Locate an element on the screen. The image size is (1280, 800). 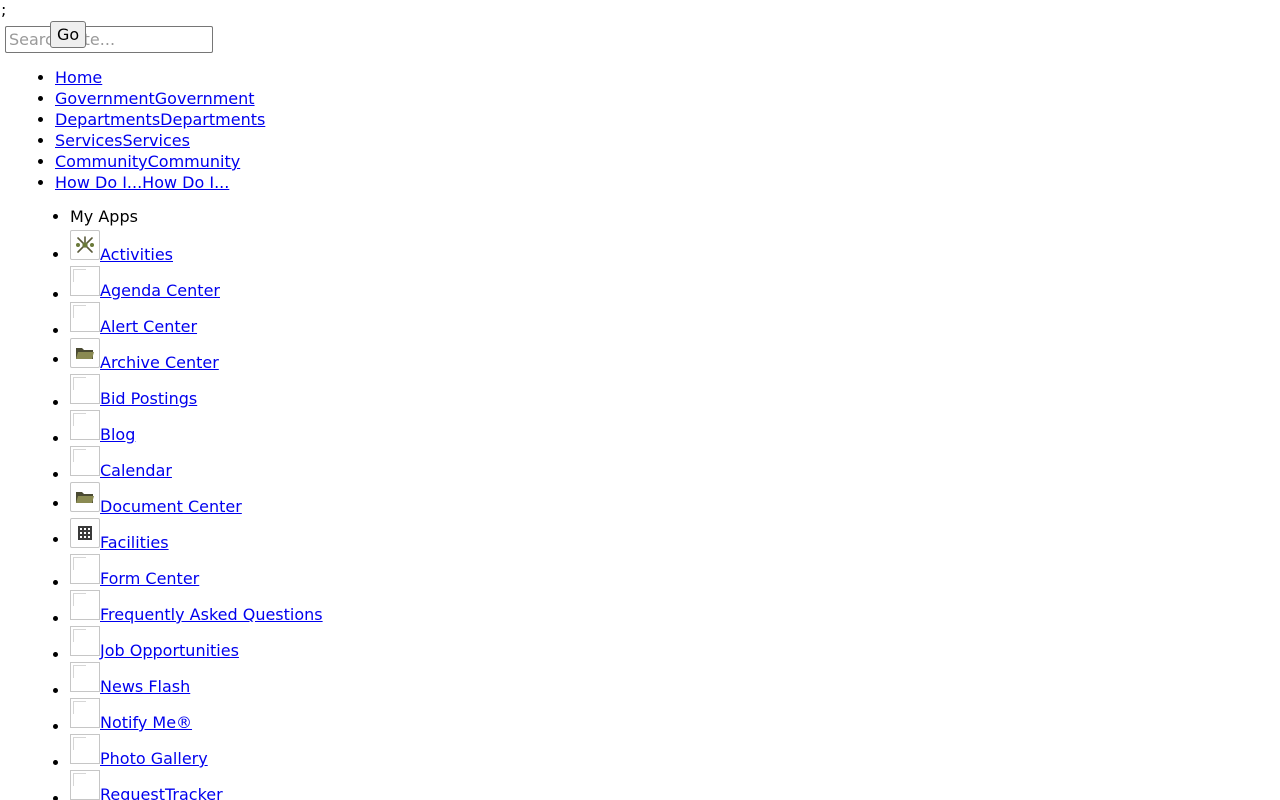
app-item-facilities: Facilities is located at coordinates (196, 534).